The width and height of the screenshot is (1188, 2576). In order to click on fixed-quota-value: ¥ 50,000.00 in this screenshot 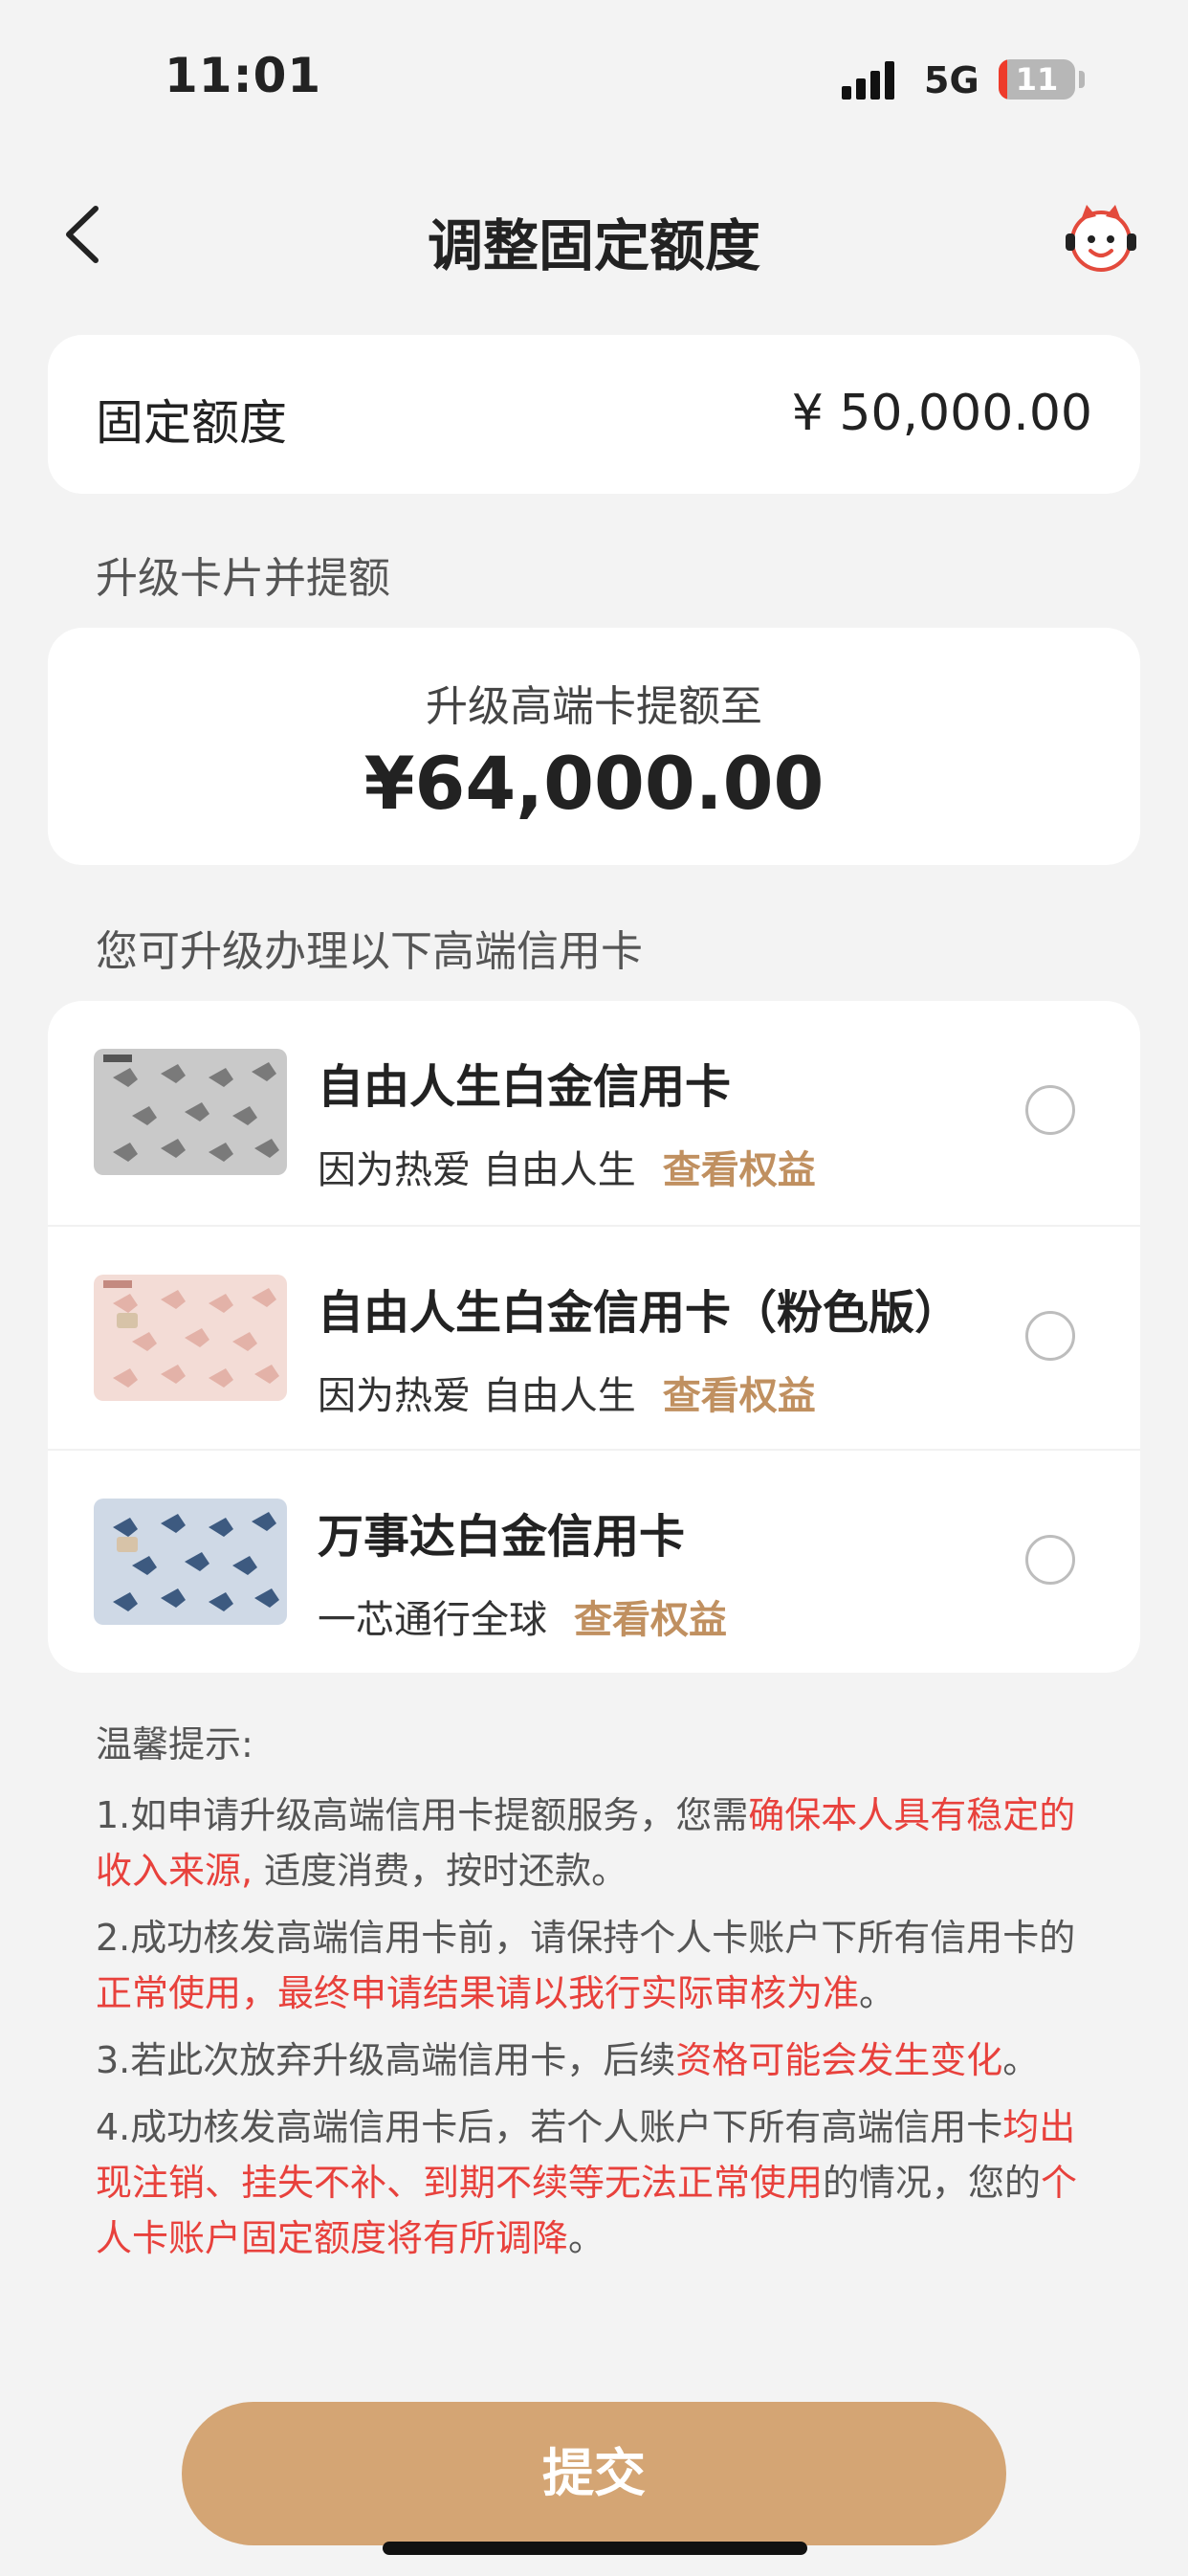, I will do `click(941, 413)`.